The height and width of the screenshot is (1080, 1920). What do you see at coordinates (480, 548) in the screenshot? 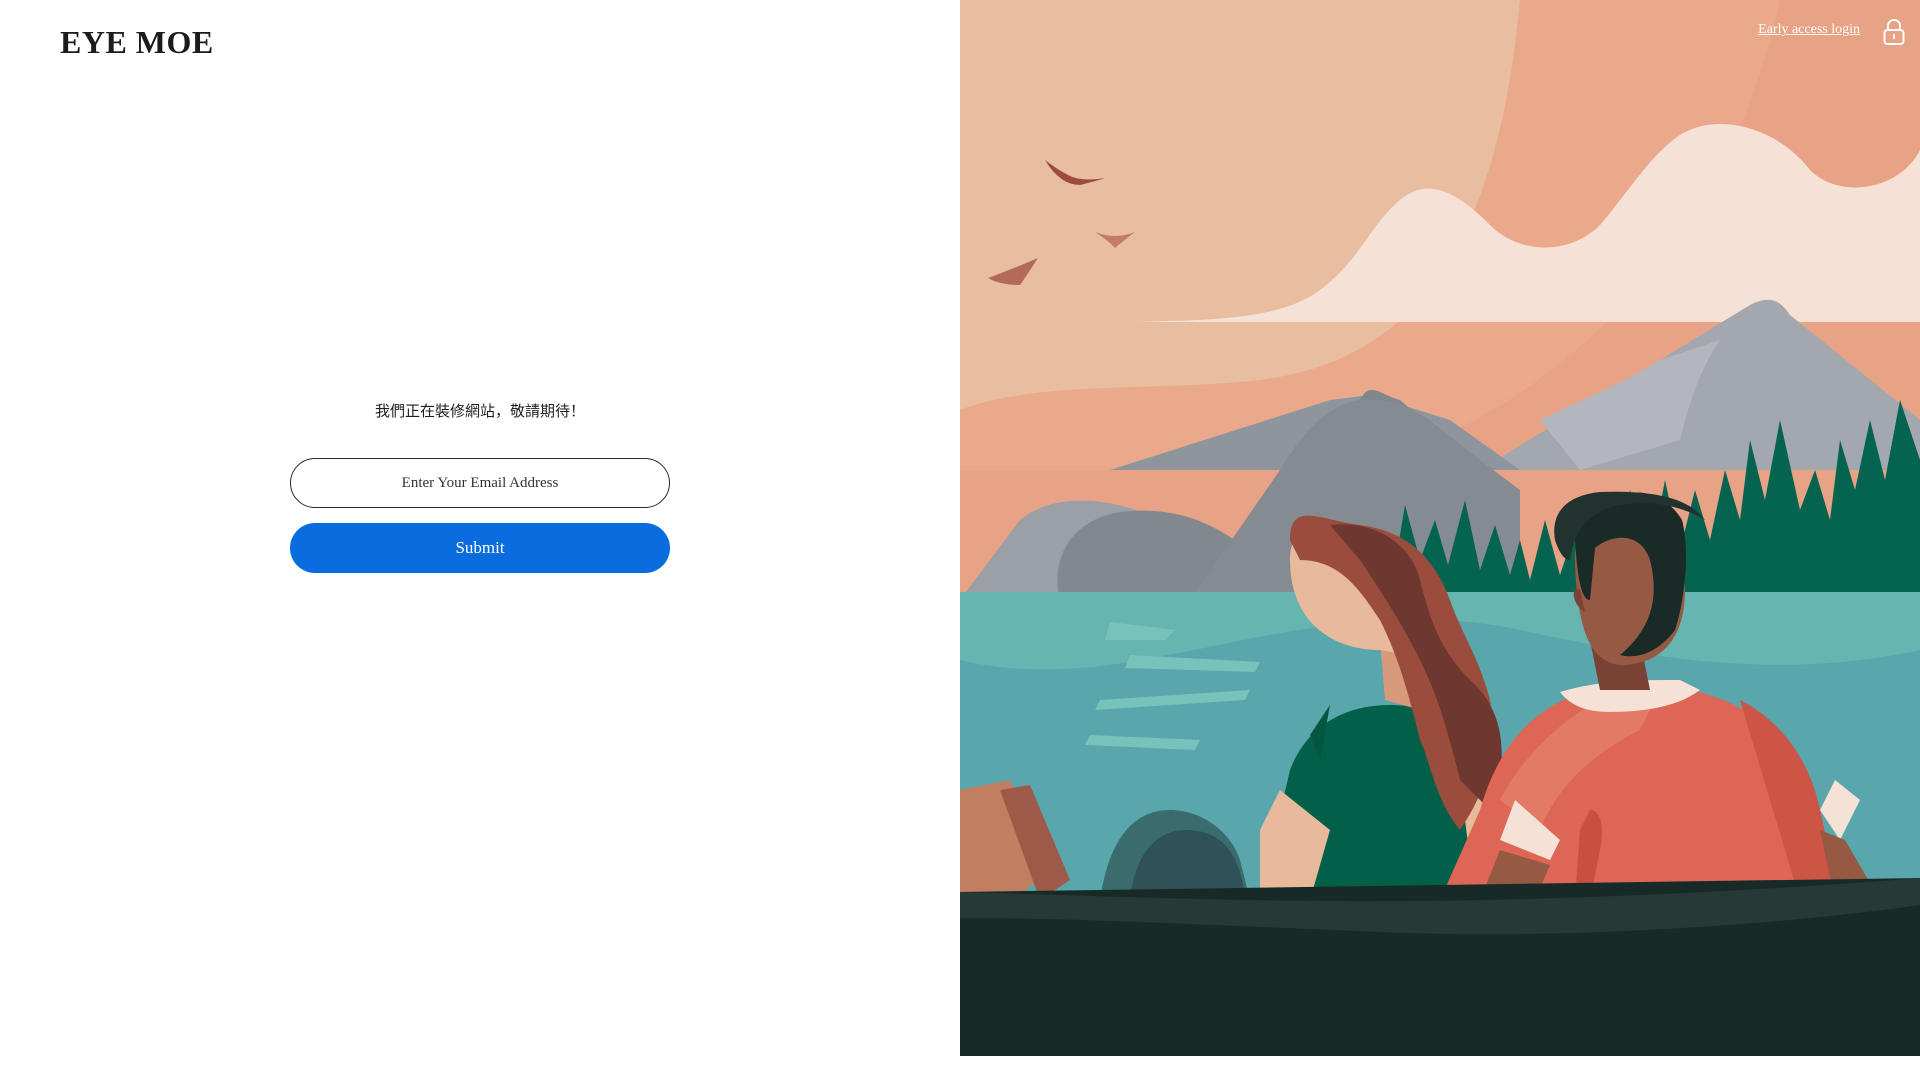
I see `submit-button: Submit` at bounding box center [480, 548].